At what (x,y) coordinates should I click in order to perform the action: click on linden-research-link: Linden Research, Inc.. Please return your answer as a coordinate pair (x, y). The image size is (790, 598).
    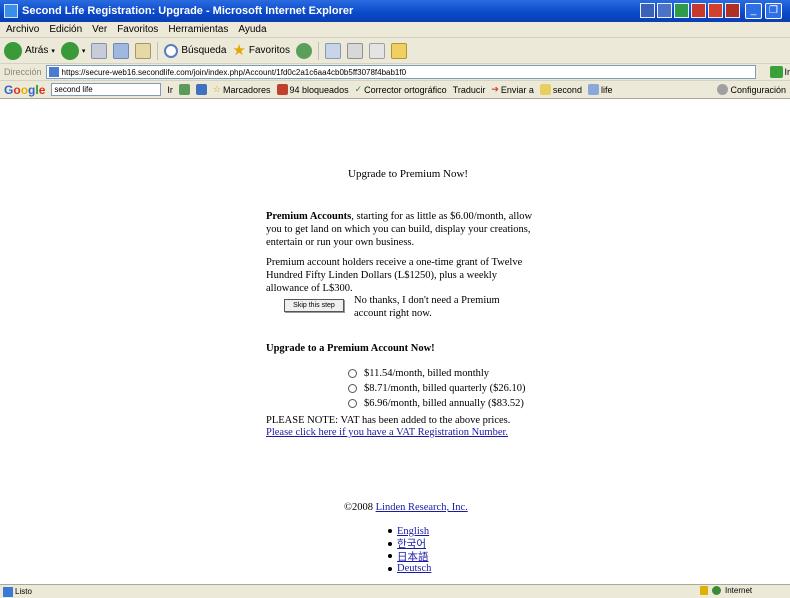
    Looking at the image, I should click on (422, 507).